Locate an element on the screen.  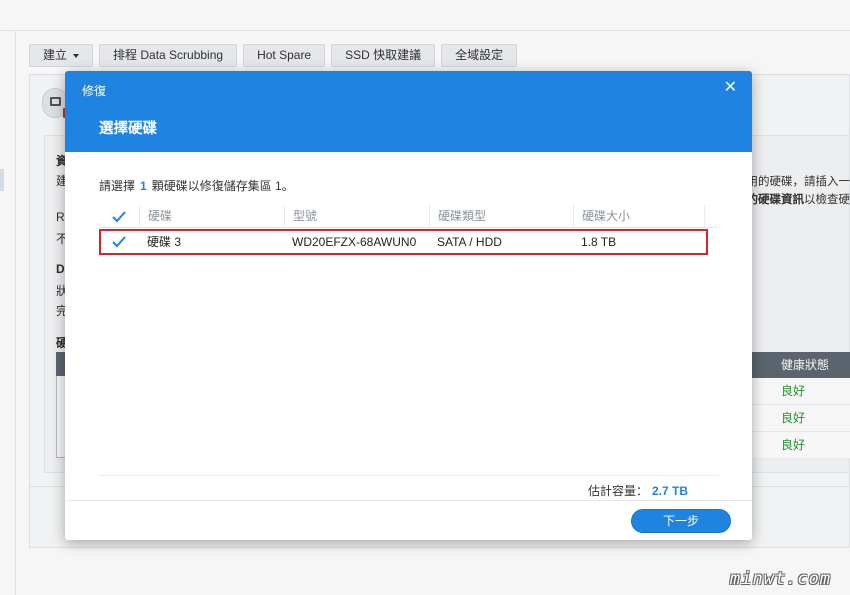
dialog-button-bar: 下一步 is located at coordinates (408, 520).